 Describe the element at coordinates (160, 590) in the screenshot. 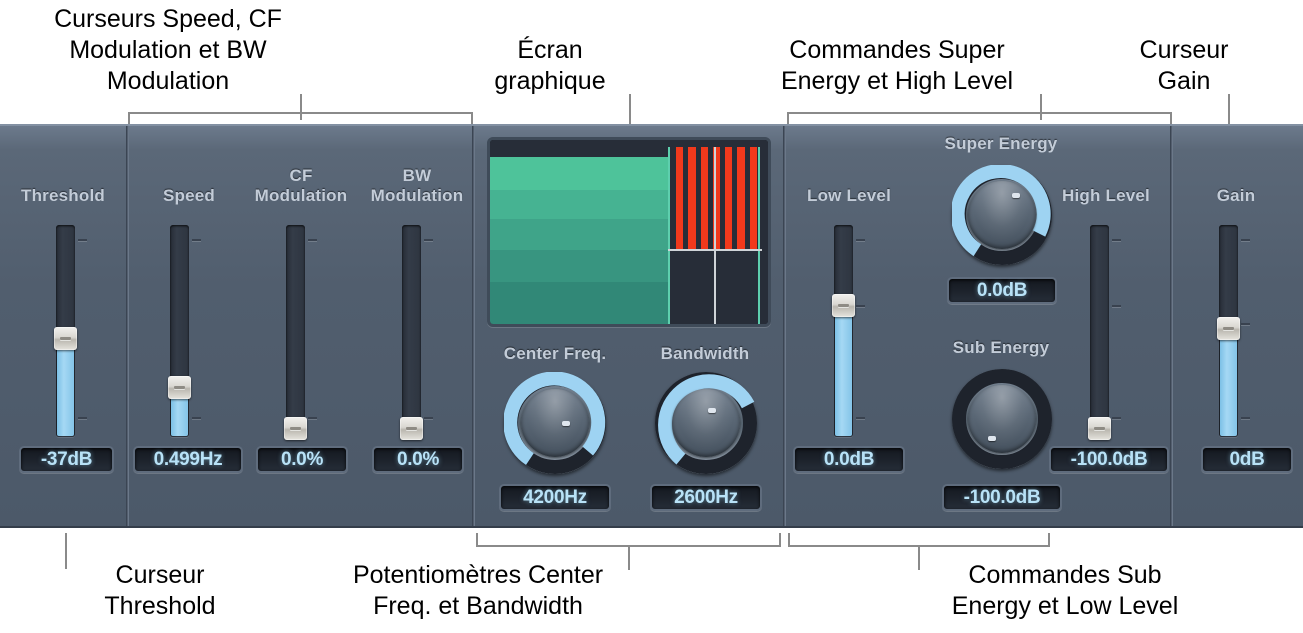

I see `callout-bottom-left: Curseur Threshold` at that location.